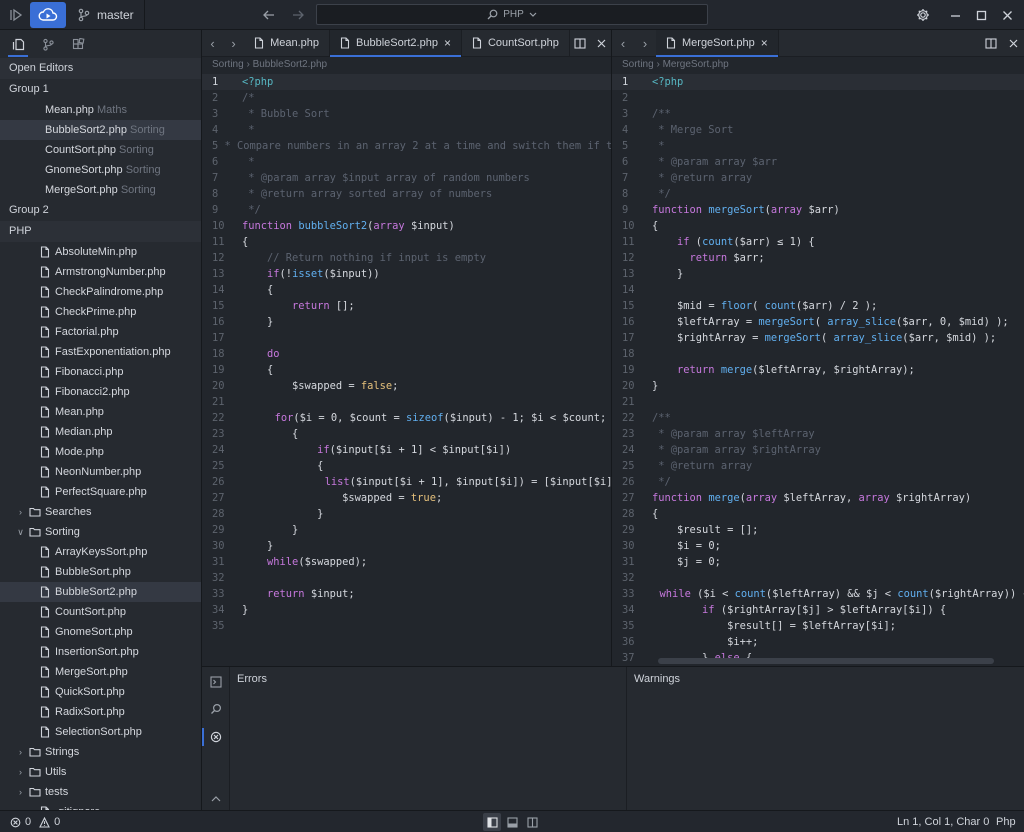 The width and height of the screenshot is (1024, 832). Describe the element at coordinates (818, 114) in the screenshot. I see `code-line: 3 /**` at that location.